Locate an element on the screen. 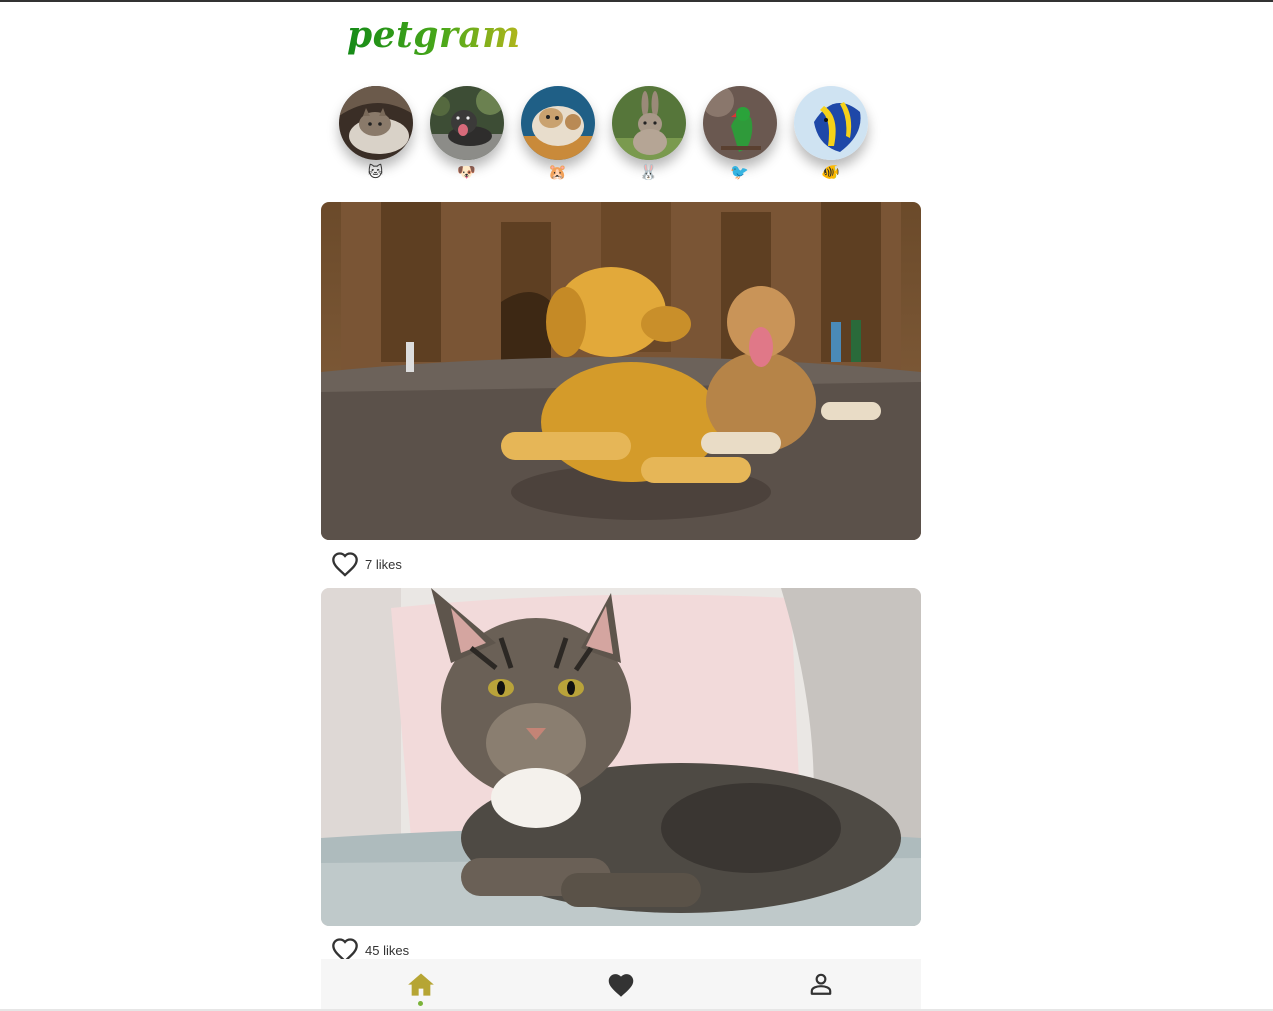 This screenshot has height=1011, width=1273. fish-icon: 🐠 is located at coordinates (830, 172).